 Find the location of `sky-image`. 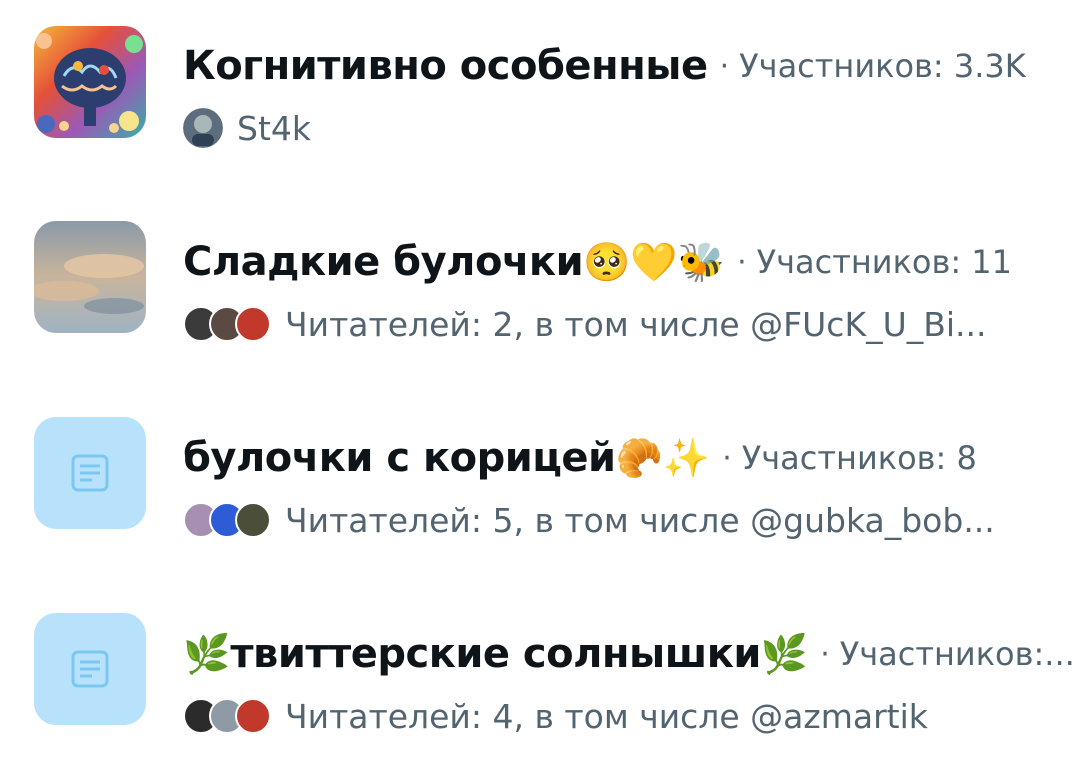

sky-image is located at coordinates (90, 277).